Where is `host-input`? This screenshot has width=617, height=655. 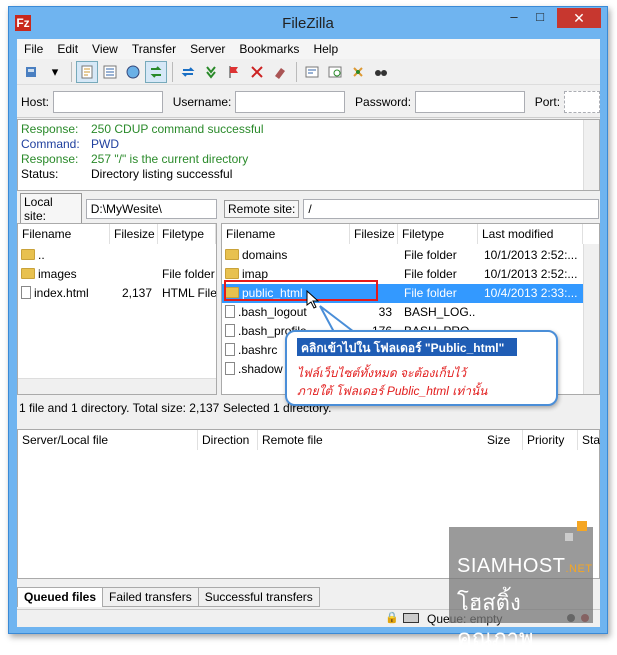 host-input is located at coordinates (108, 101).